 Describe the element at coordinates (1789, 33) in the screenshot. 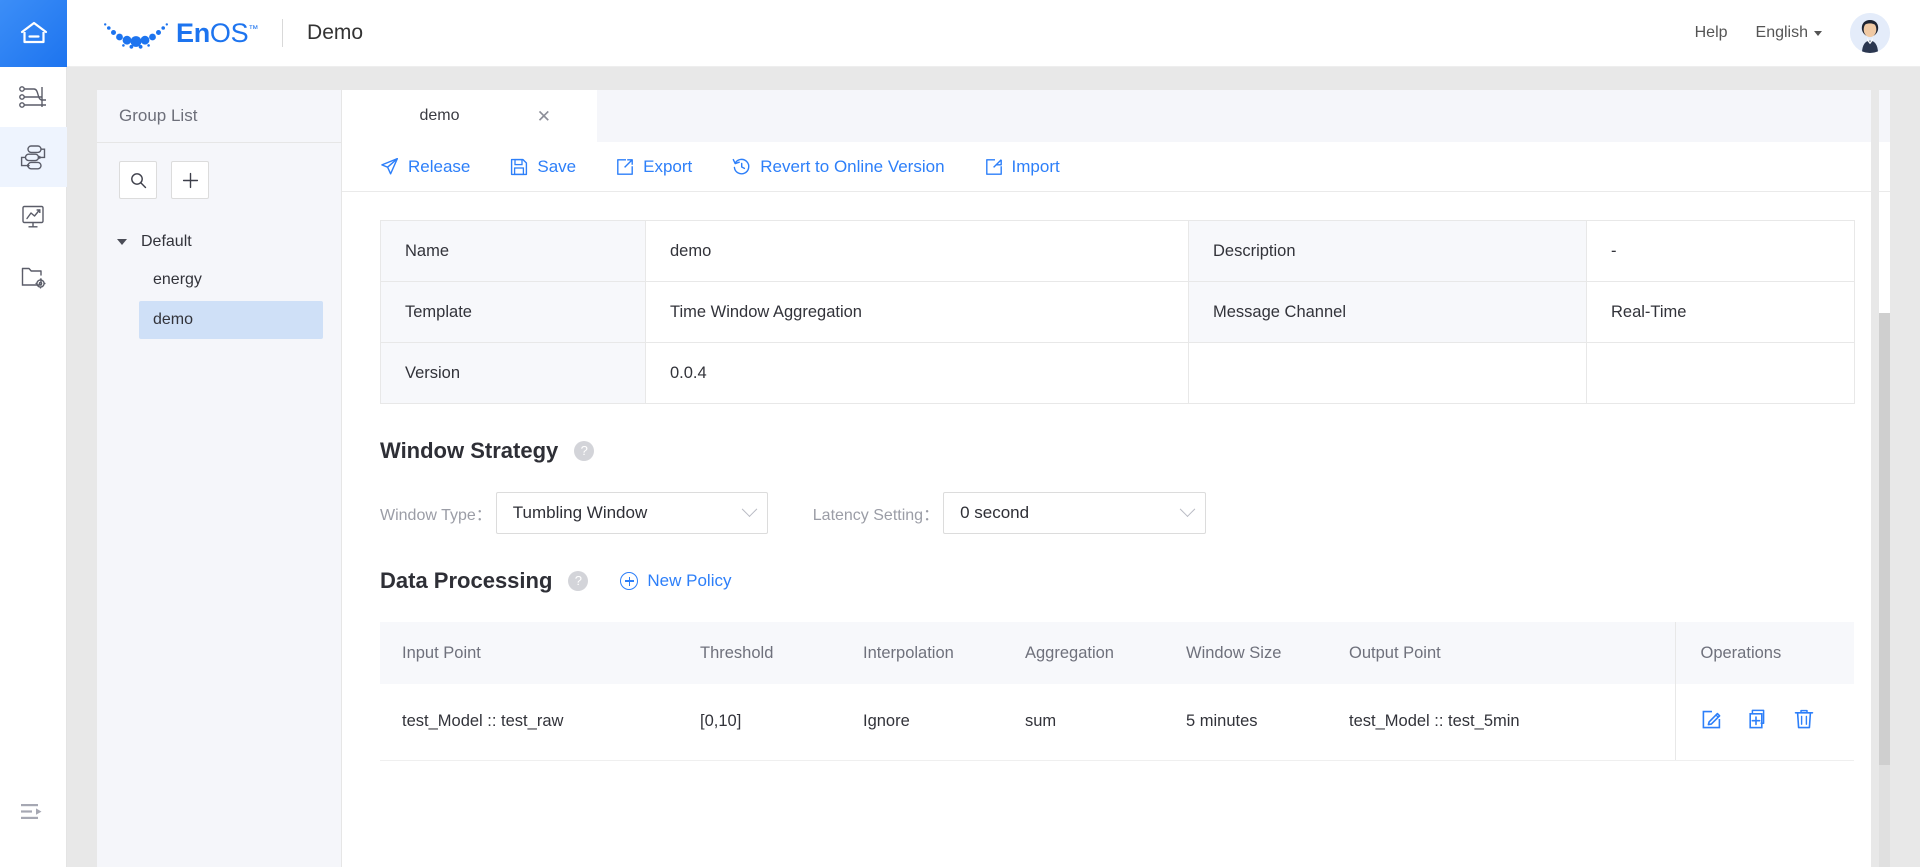

I see `language-selector: English` at that location.